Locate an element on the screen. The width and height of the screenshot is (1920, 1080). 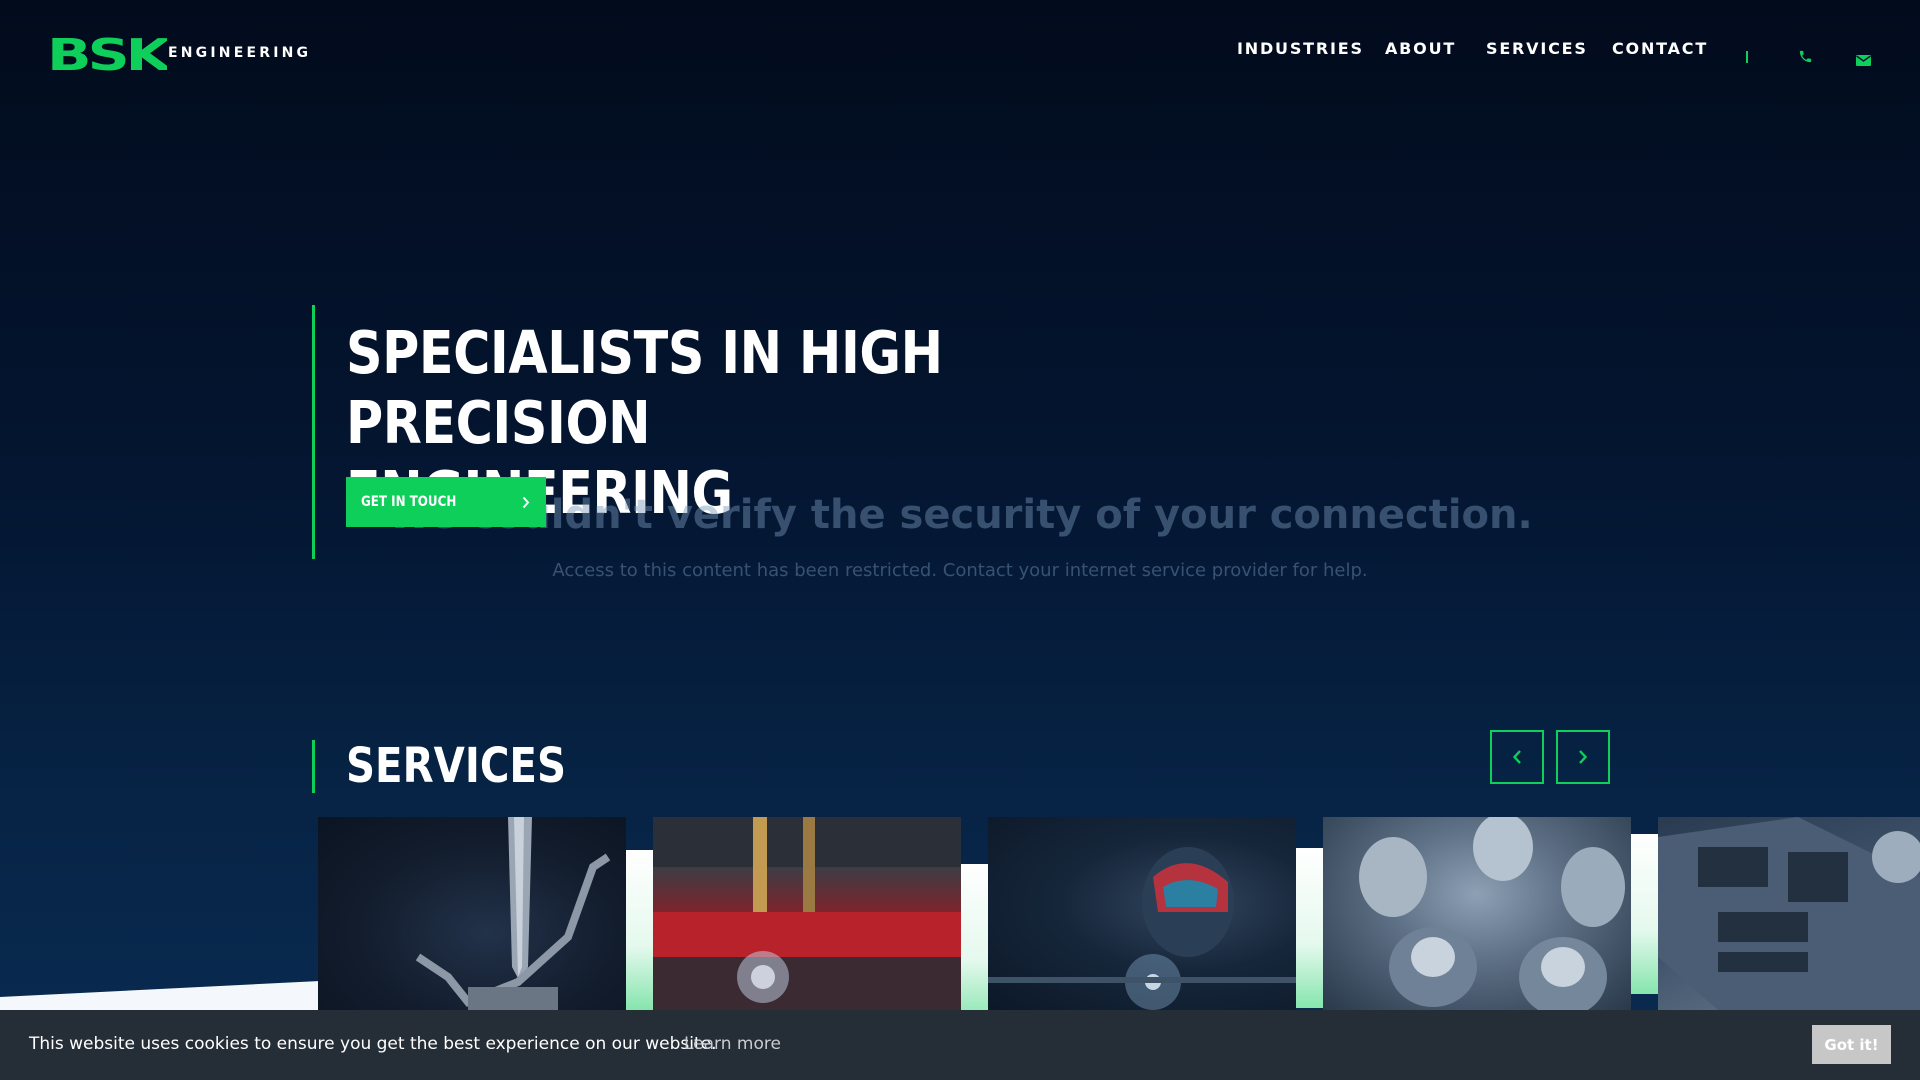
svg-text: BSK is located at coordinates (107, 53).